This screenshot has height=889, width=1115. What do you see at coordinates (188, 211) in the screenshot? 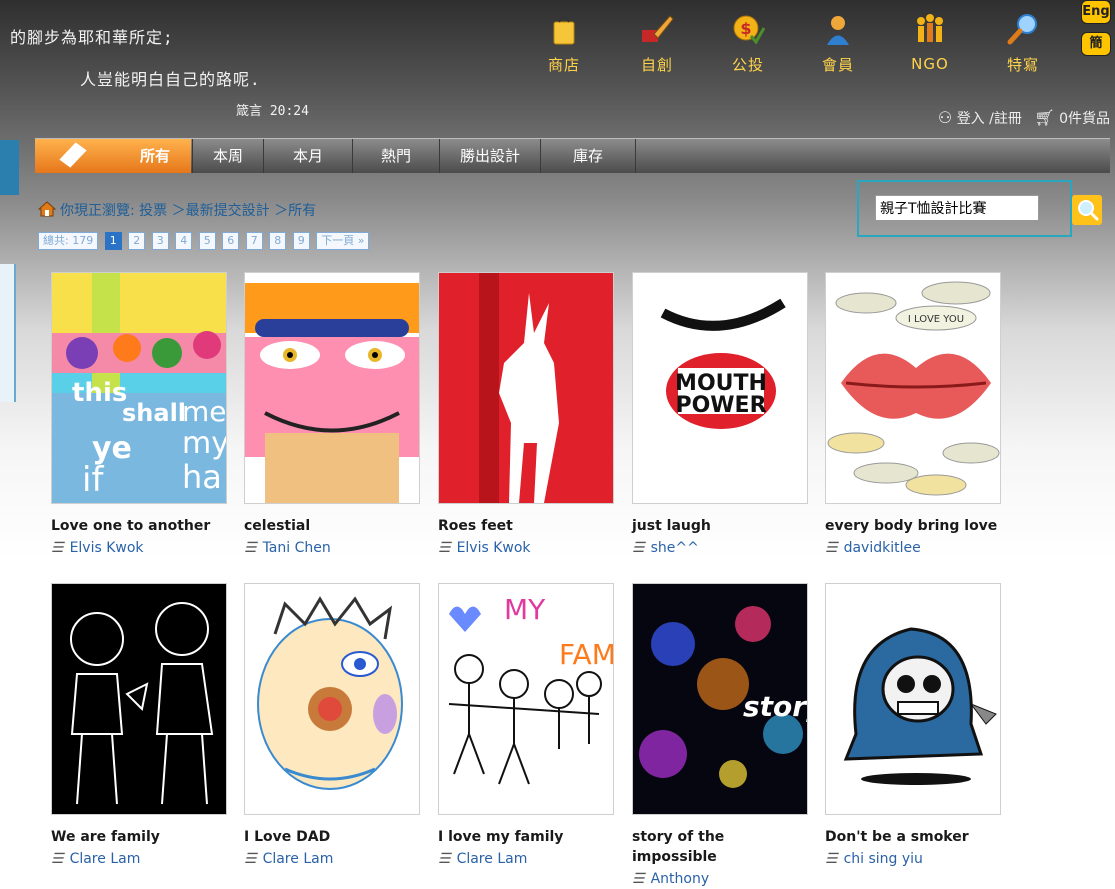
I see `breadcrumb-text: 你現正瀏覽: 投票 ＞最新提交設計 ＞所有` at bounding box center [188, 211].